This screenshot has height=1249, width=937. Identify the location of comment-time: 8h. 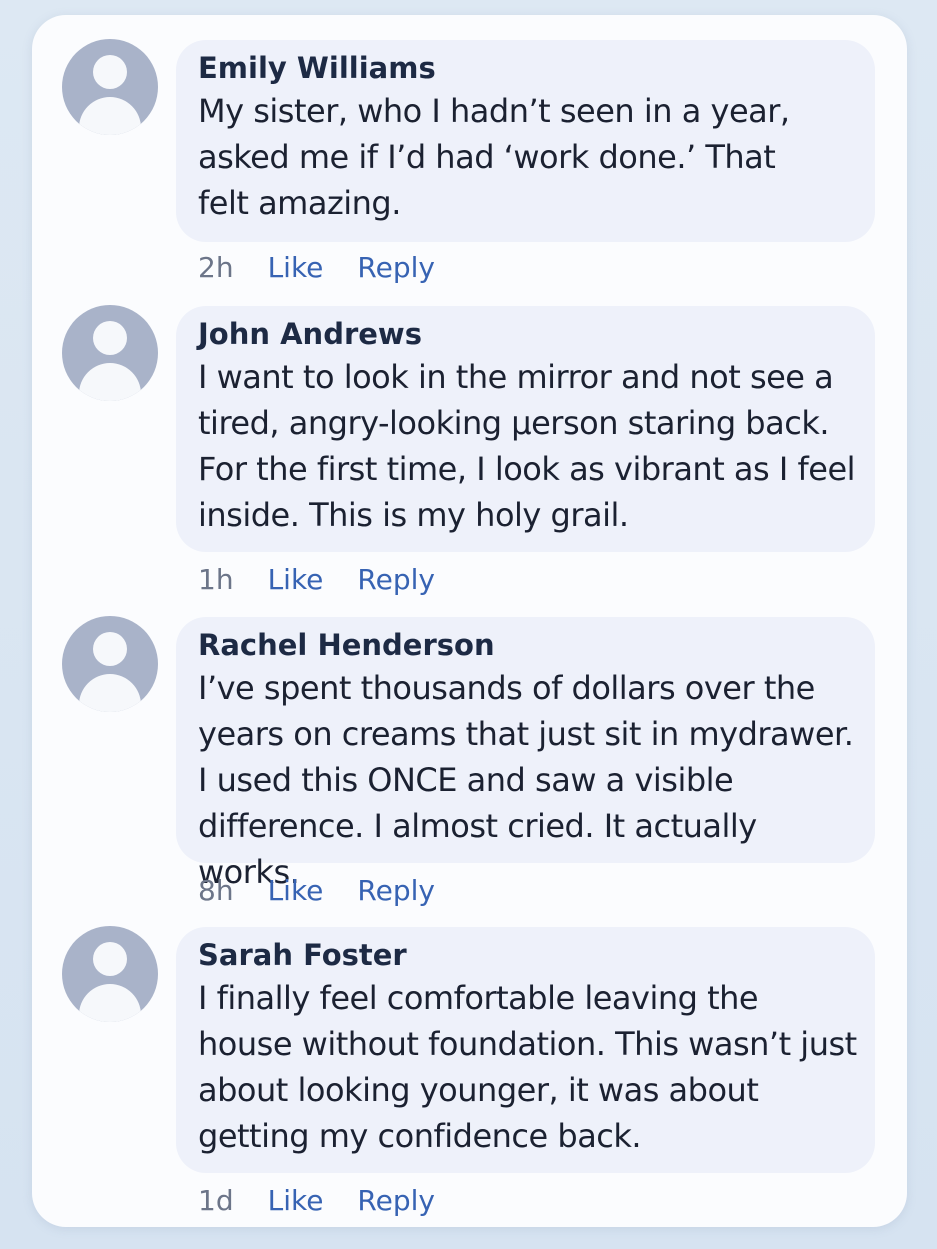
(216, 890).